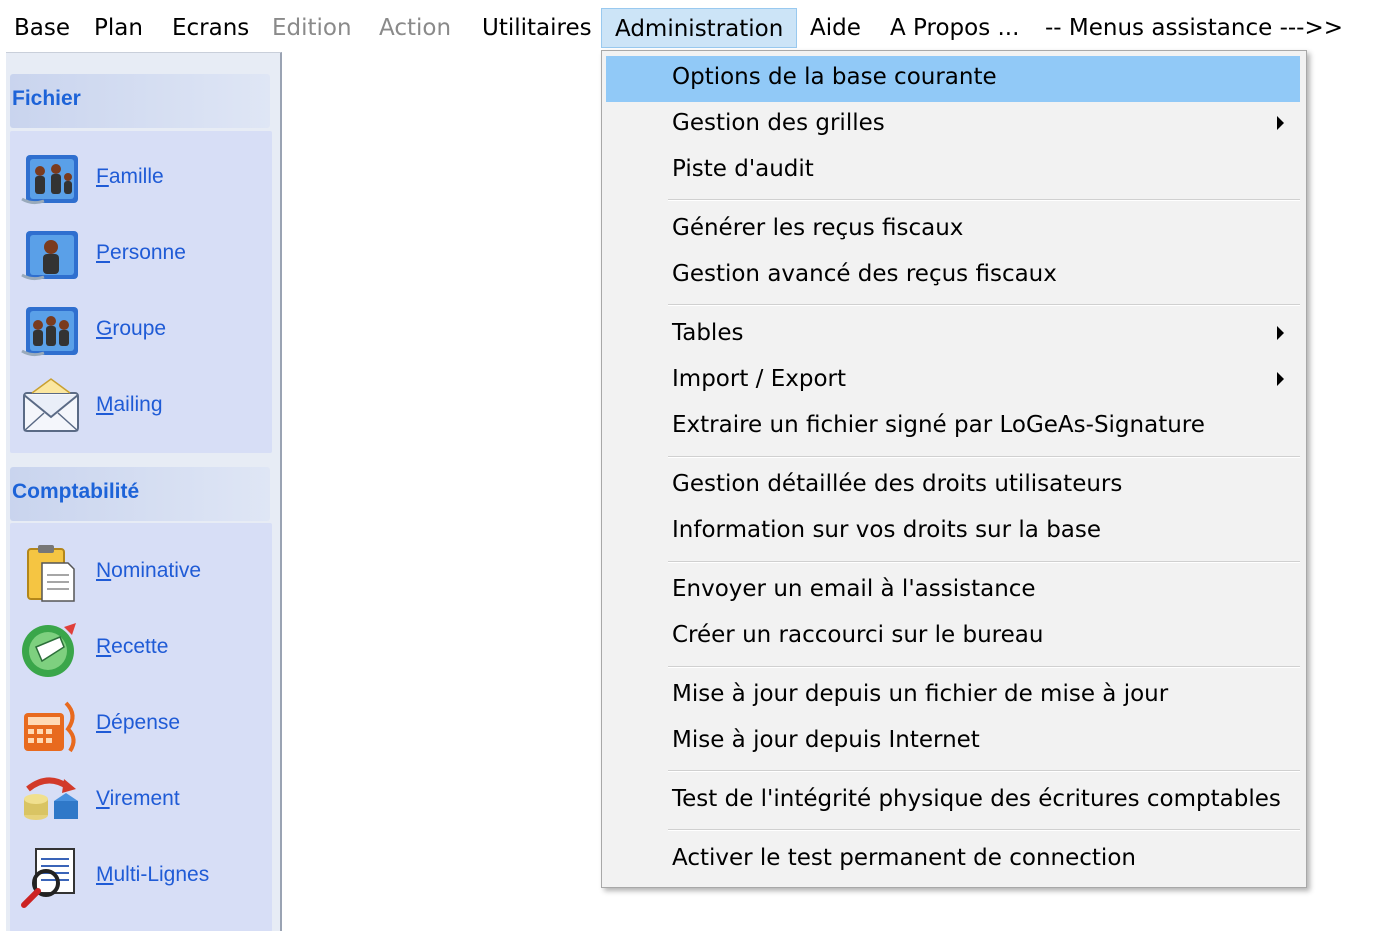 The width and height of the screenshot is (1373, 931). Describe the element at coordinates (42, 28) in the screenshot. I see `menu-base: Base` at that location.